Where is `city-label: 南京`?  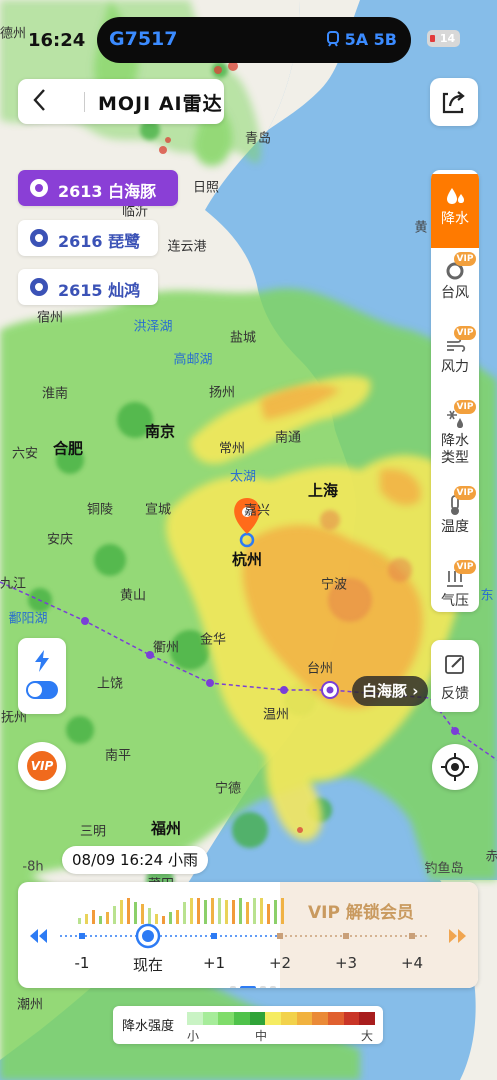
city-label: 南京 is located at coordinates (160, 431).